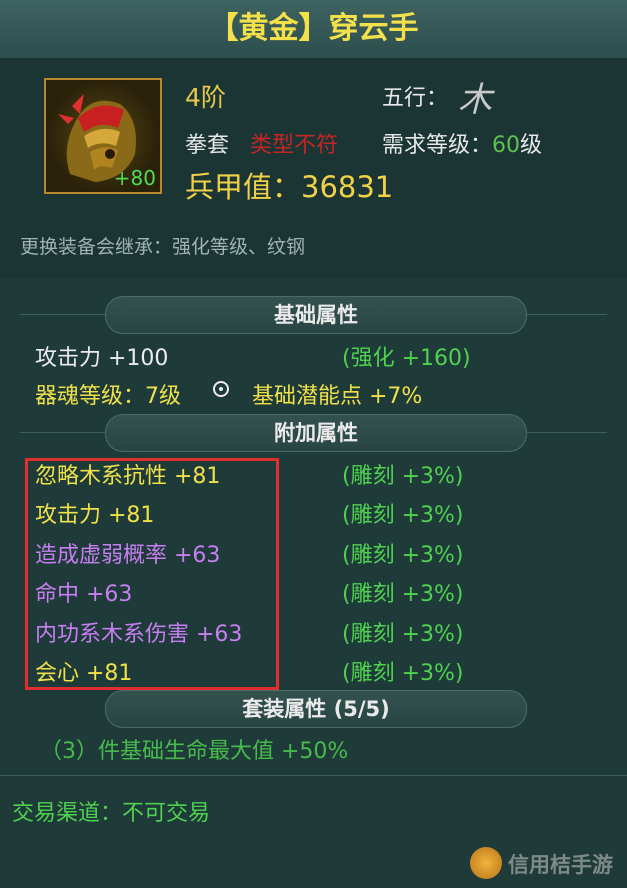 The image size is (627, 888). Describe the element at coordinates (406, 358) in the screenshot. I see `basic-attack-enhance: (强化 +160)` at that location.